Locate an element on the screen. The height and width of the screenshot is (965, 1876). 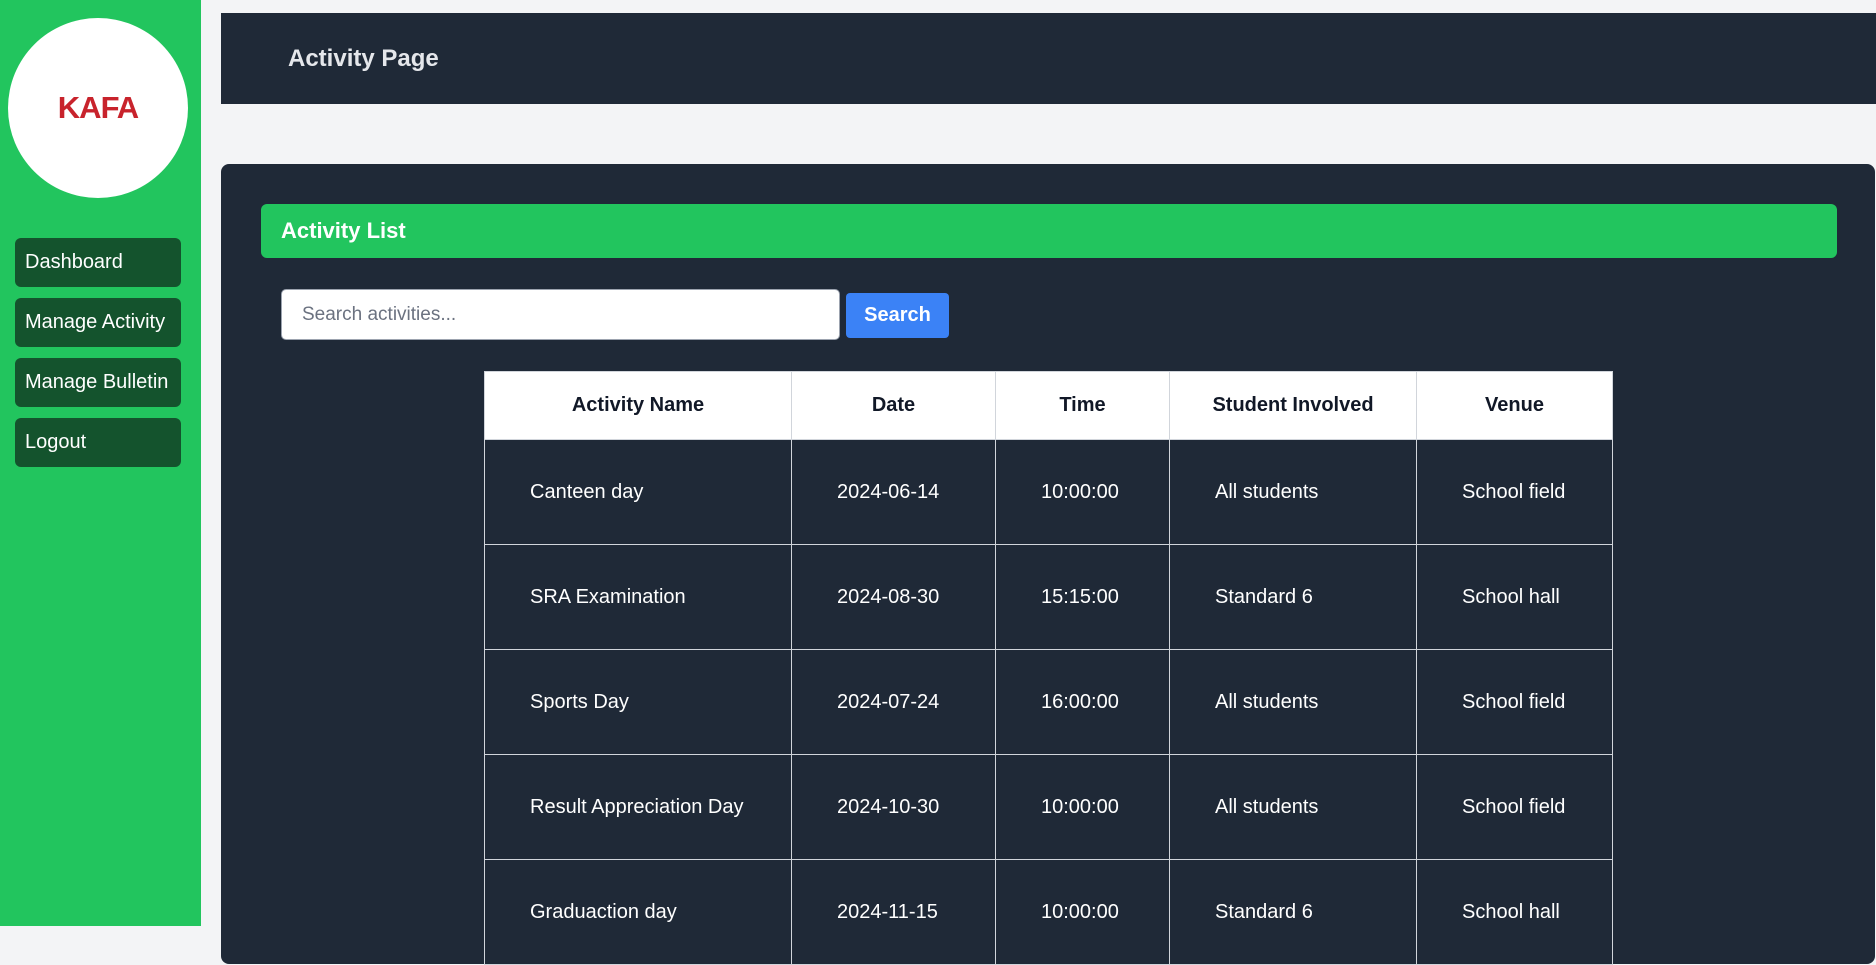
cell-activity-name: Result Appreciation Day is located at coordinates (638, 807).